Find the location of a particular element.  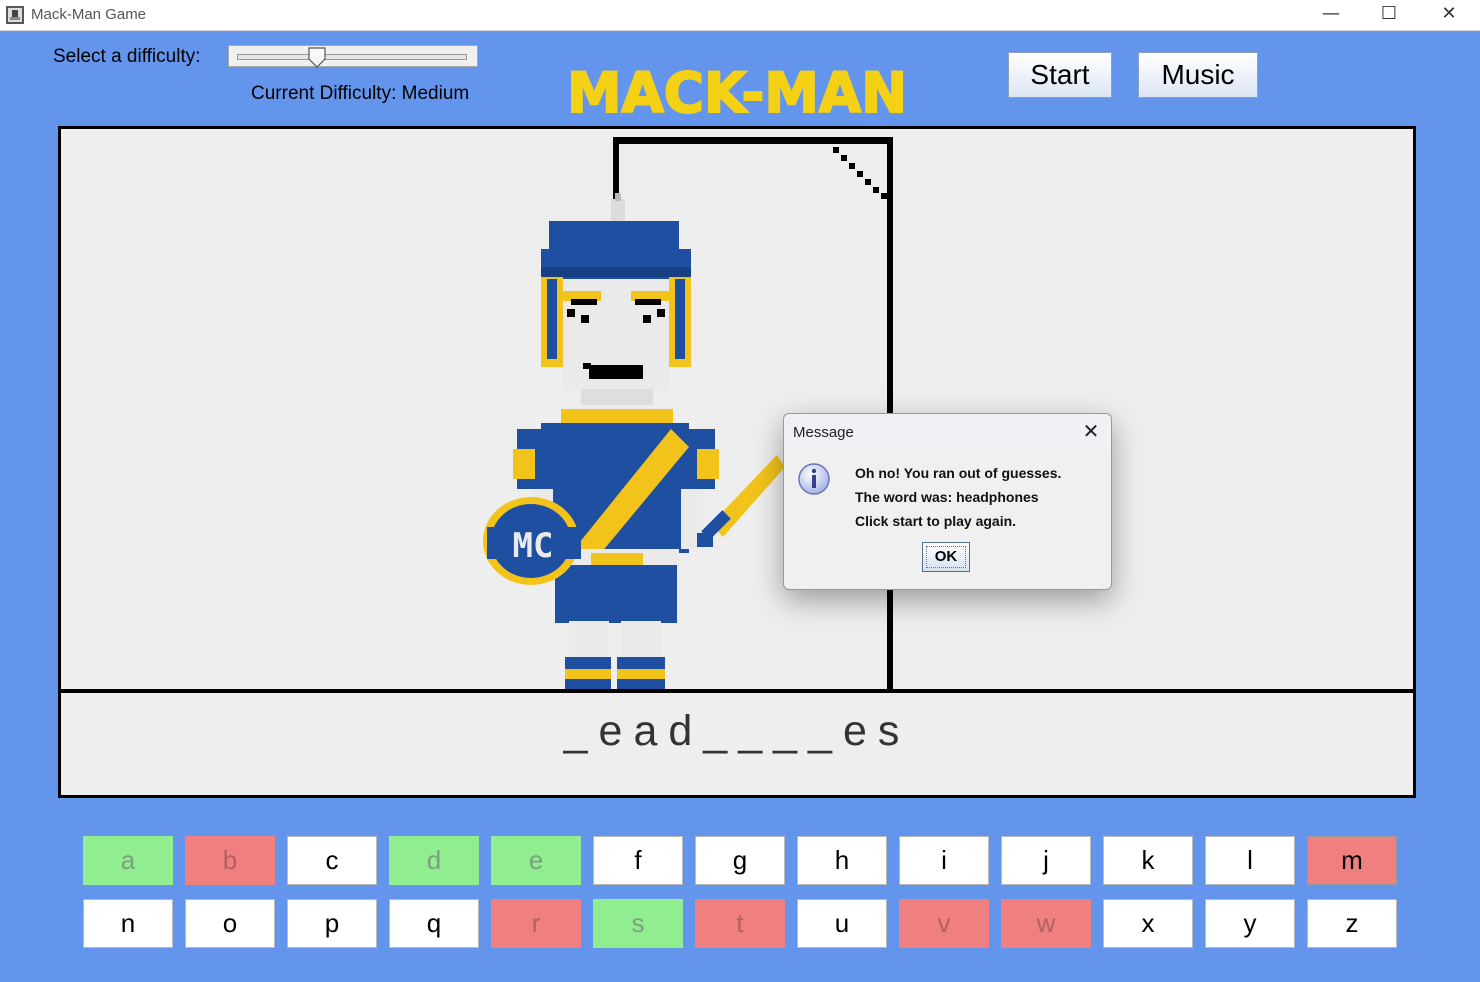

masked-word: _ead____es is located at coordinates (737, 731).